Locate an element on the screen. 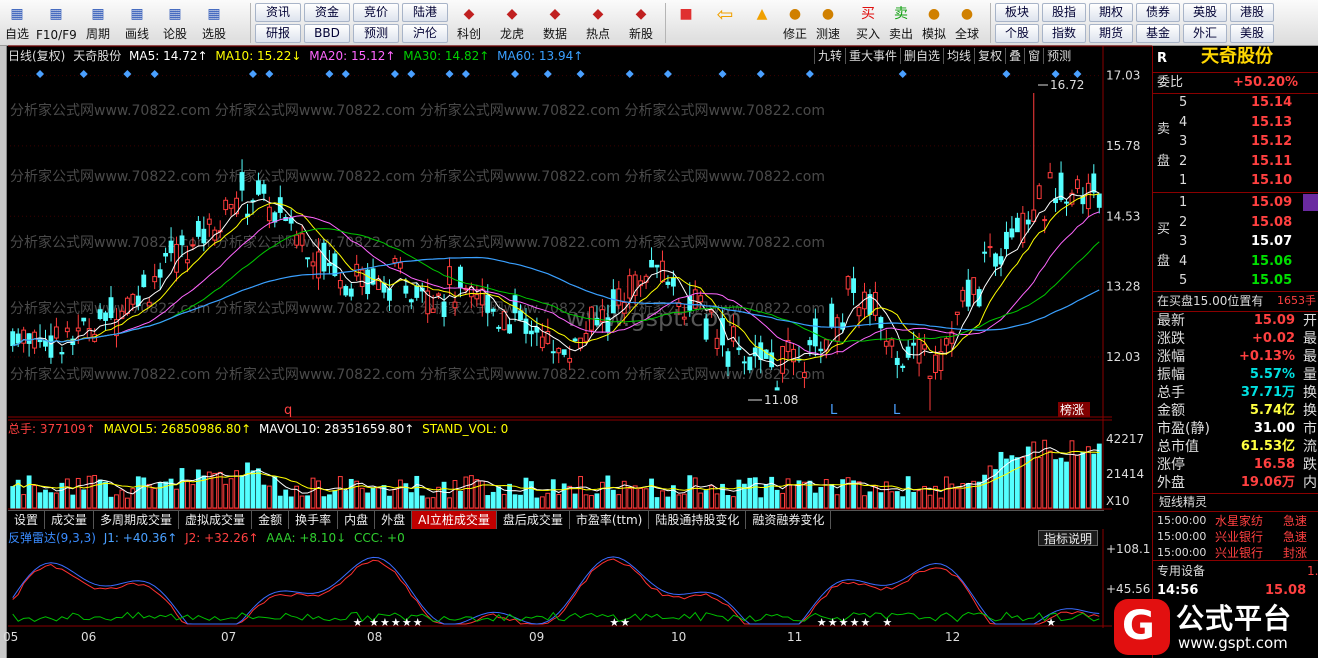 The height and width of the screenshot is (658, 1318). indicator-tab: 成交量 is located at coordinates (70, 520).